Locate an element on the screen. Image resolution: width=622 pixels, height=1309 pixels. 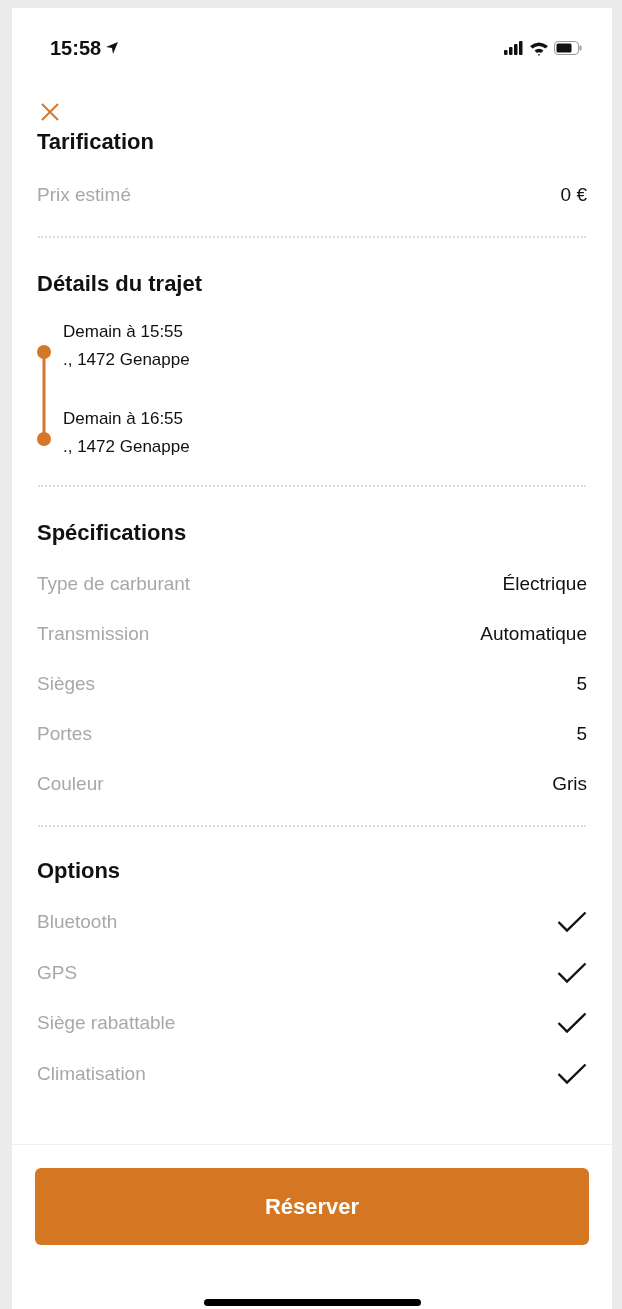
option-label: Bluetooth is located at coordinates (77, 922).